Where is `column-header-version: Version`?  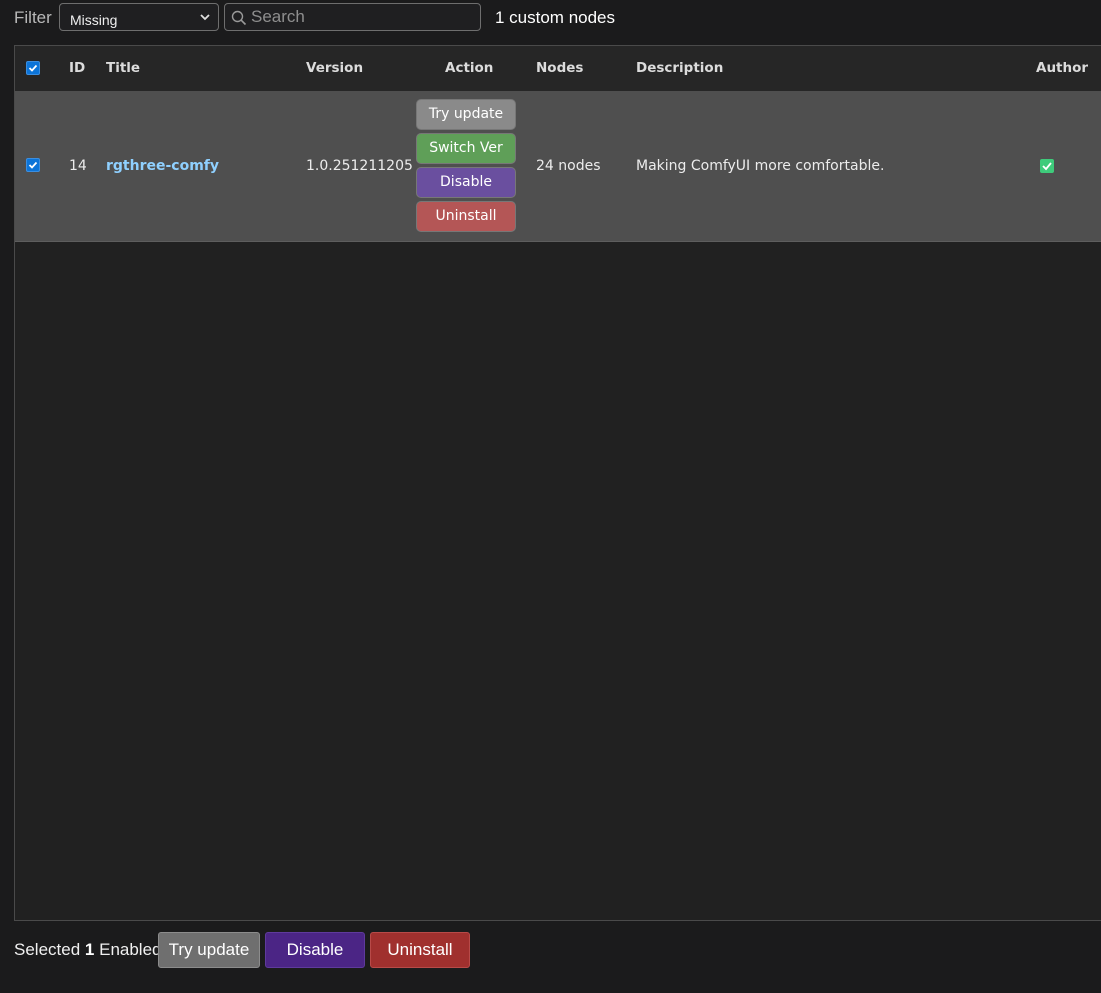
column-header-version: Version is located at coordinates (334, 68).